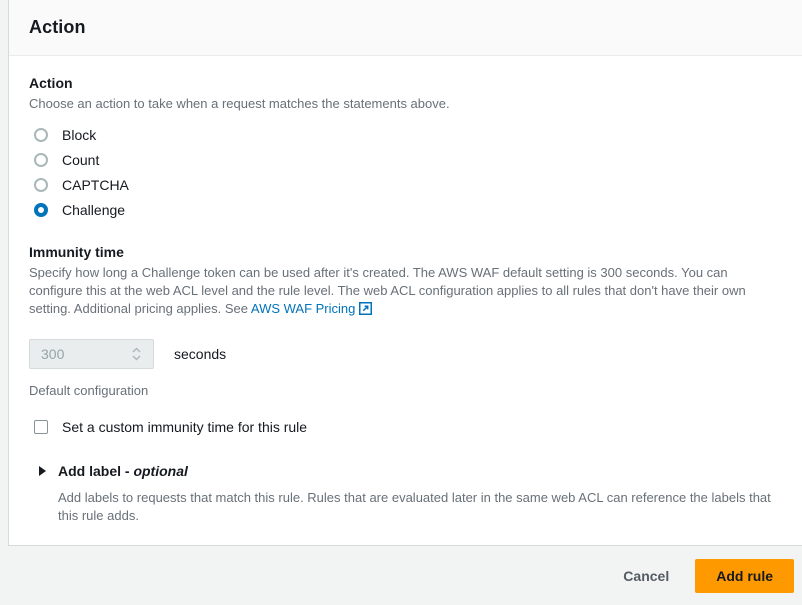  What do you see at coordinates (136, 358) in the screenshot?
I see `chevron-down-icon` at bounding box center [136, 358].